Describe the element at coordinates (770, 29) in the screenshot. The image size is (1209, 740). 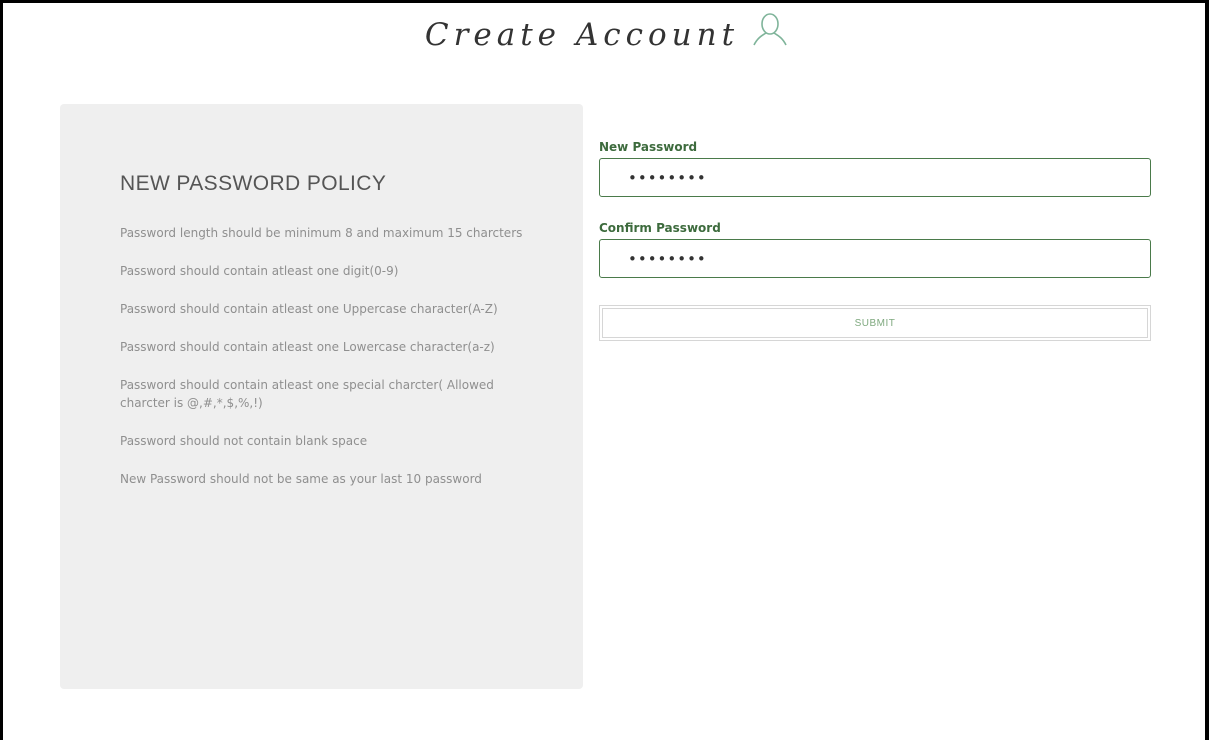
I see `user-icon` at that location.